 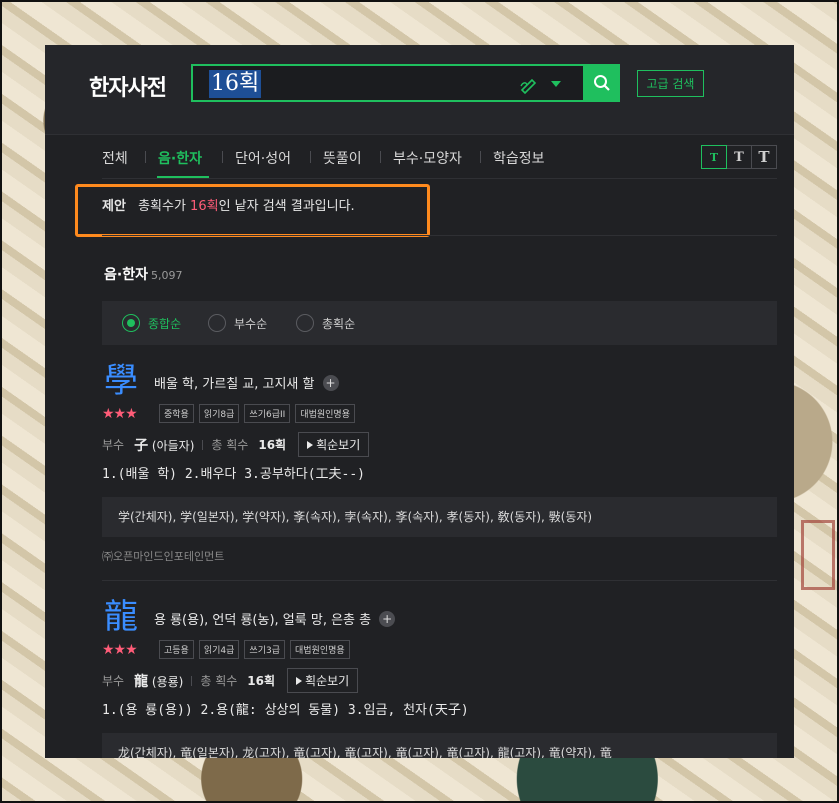 I want to click on font-size-large-button: T, so click(x=764, y=157).